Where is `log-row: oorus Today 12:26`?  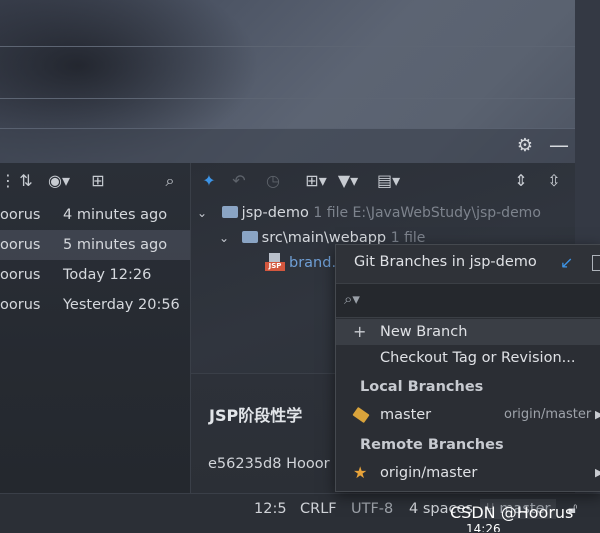 log-row: oorus Today 12:26 is located at coordinates (95, 275).